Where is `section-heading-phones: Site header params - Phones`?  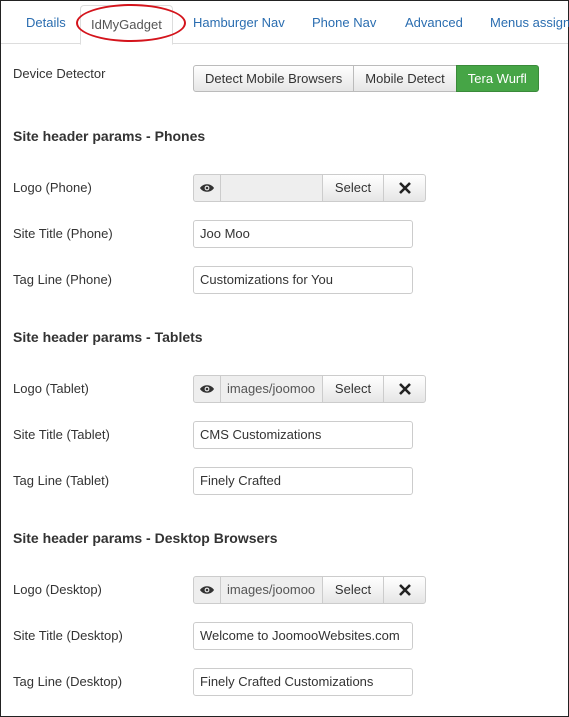 section-heading-phones: Site header params - Phones is located at coordinates (109, 136).